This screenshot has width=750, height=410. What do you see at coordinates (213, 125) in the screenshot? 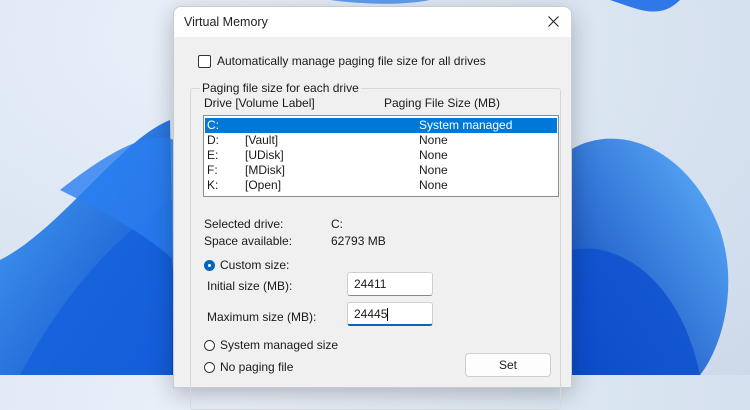
I see `drive-letter: C:` at bounding box center [213, 125].